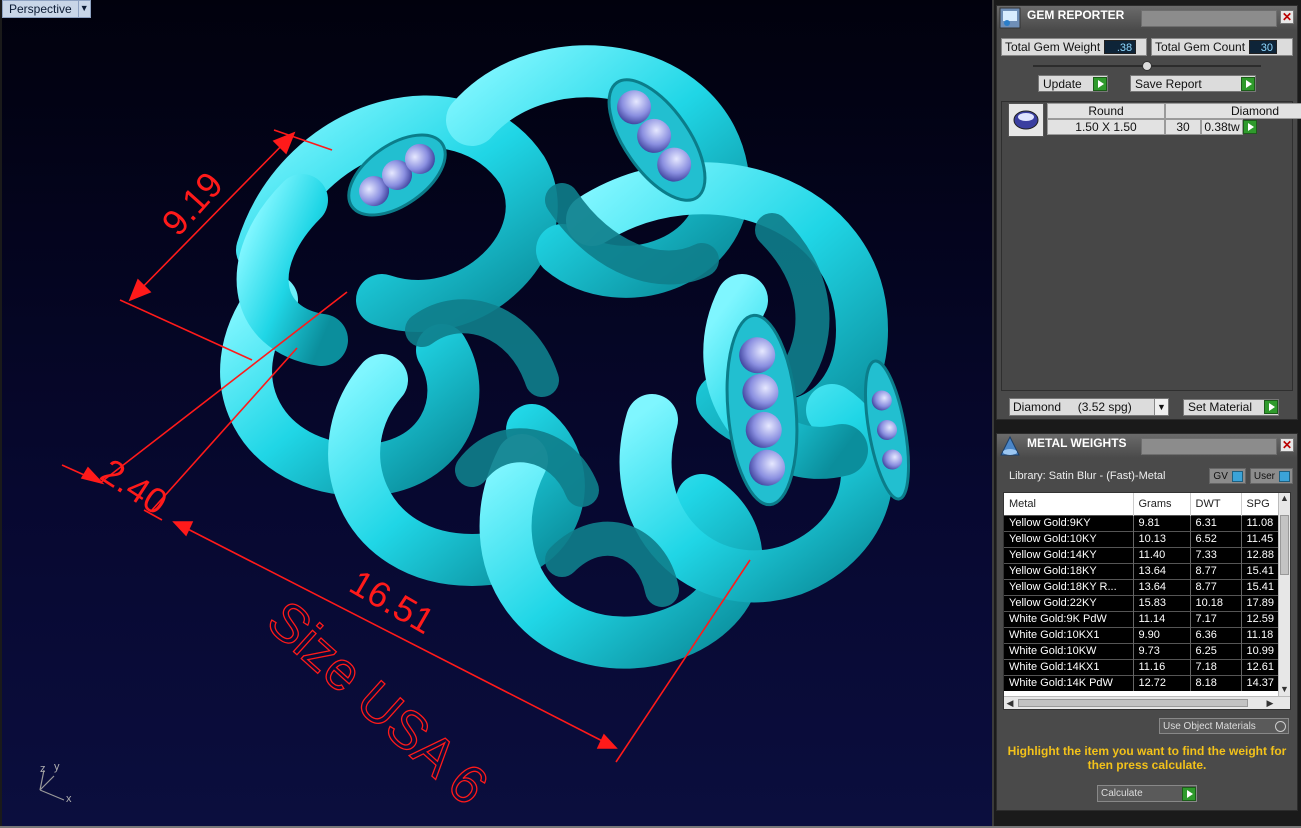 This screenshot has width=1301, height=828. Describe the element at coordinates (1072, 407) in the screenshot. I see `gem-material-selected: Diamond (3.52 spg)` at that location.